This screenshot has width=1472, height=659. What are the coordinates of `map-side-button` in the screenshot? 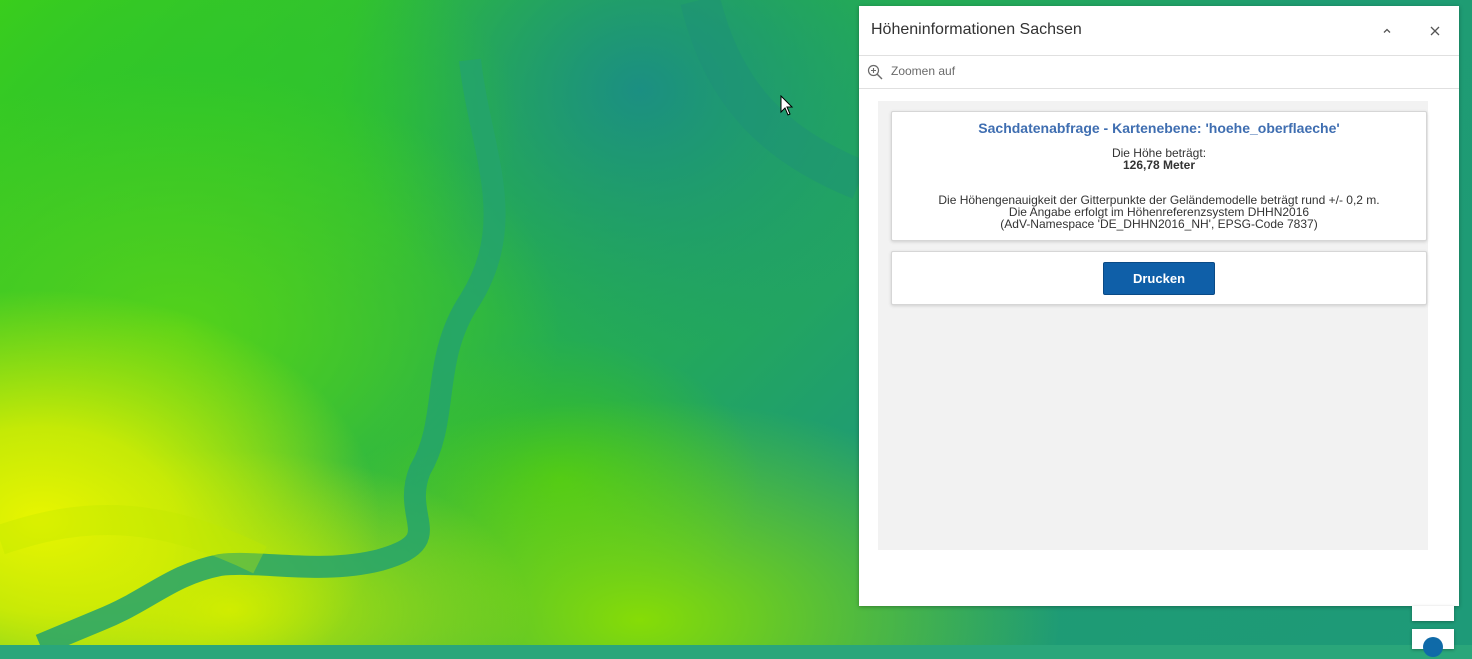 It's located at (1433, 613).